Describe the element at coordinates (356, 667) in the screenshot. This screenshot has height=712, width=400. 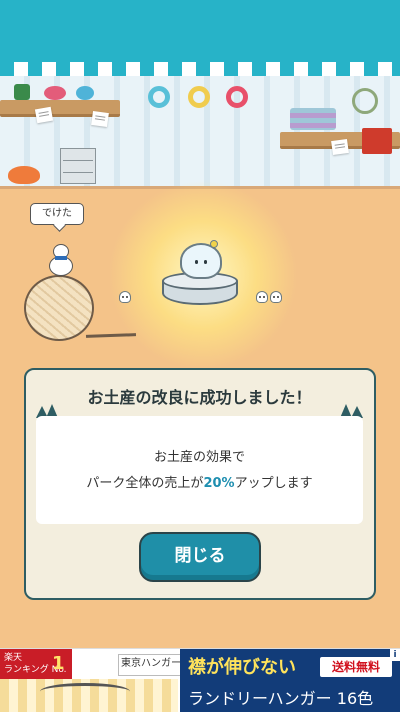
I see `free-shipping-badge: 送料無料` at that location.